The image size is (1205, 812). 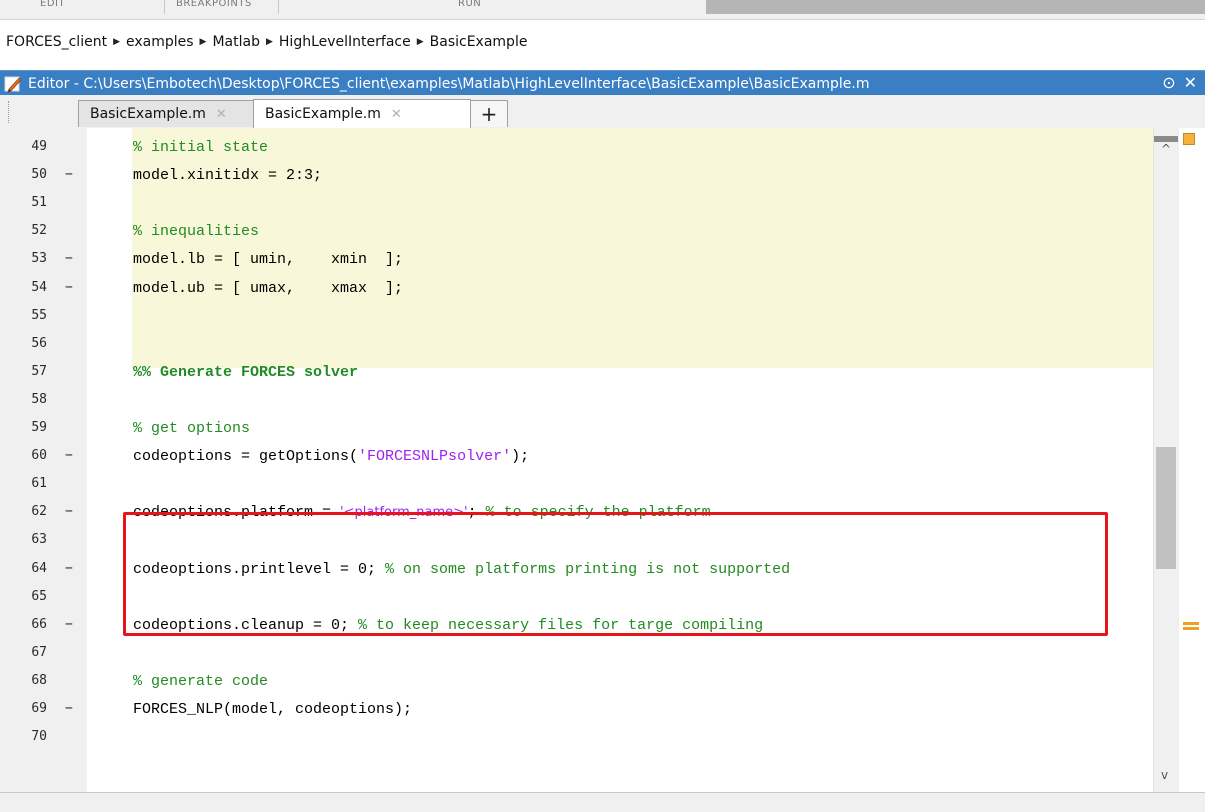 I want to click on line-number: 51, so click(x=31, y=202).